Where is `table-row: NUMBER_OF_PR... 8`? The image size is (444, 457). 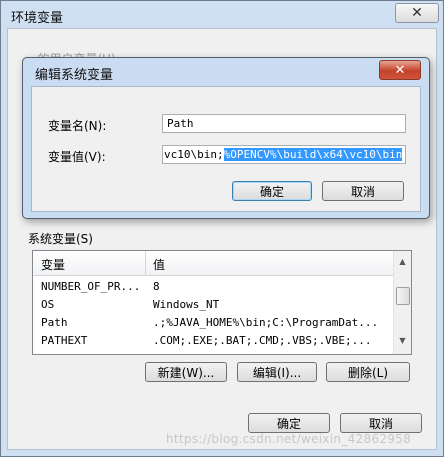
table-row: NUMBER_OF_PR... 8 is located at coordinates (213, 287).